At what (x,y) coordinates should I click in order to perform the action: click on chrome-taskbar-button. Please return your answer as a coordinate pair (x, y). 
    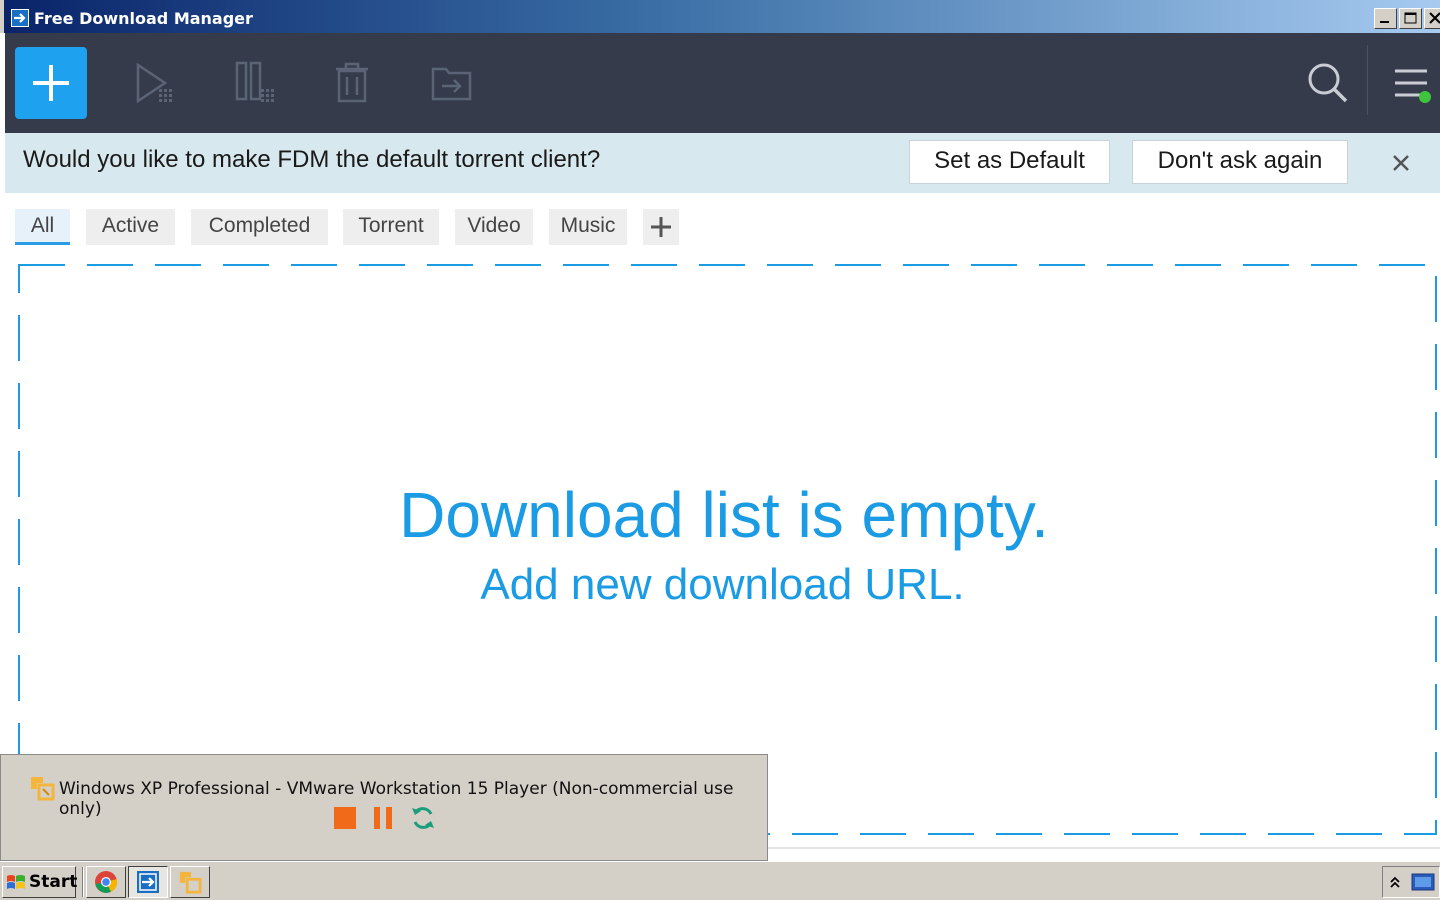
    Looking at the image, I should click on (106, 882).